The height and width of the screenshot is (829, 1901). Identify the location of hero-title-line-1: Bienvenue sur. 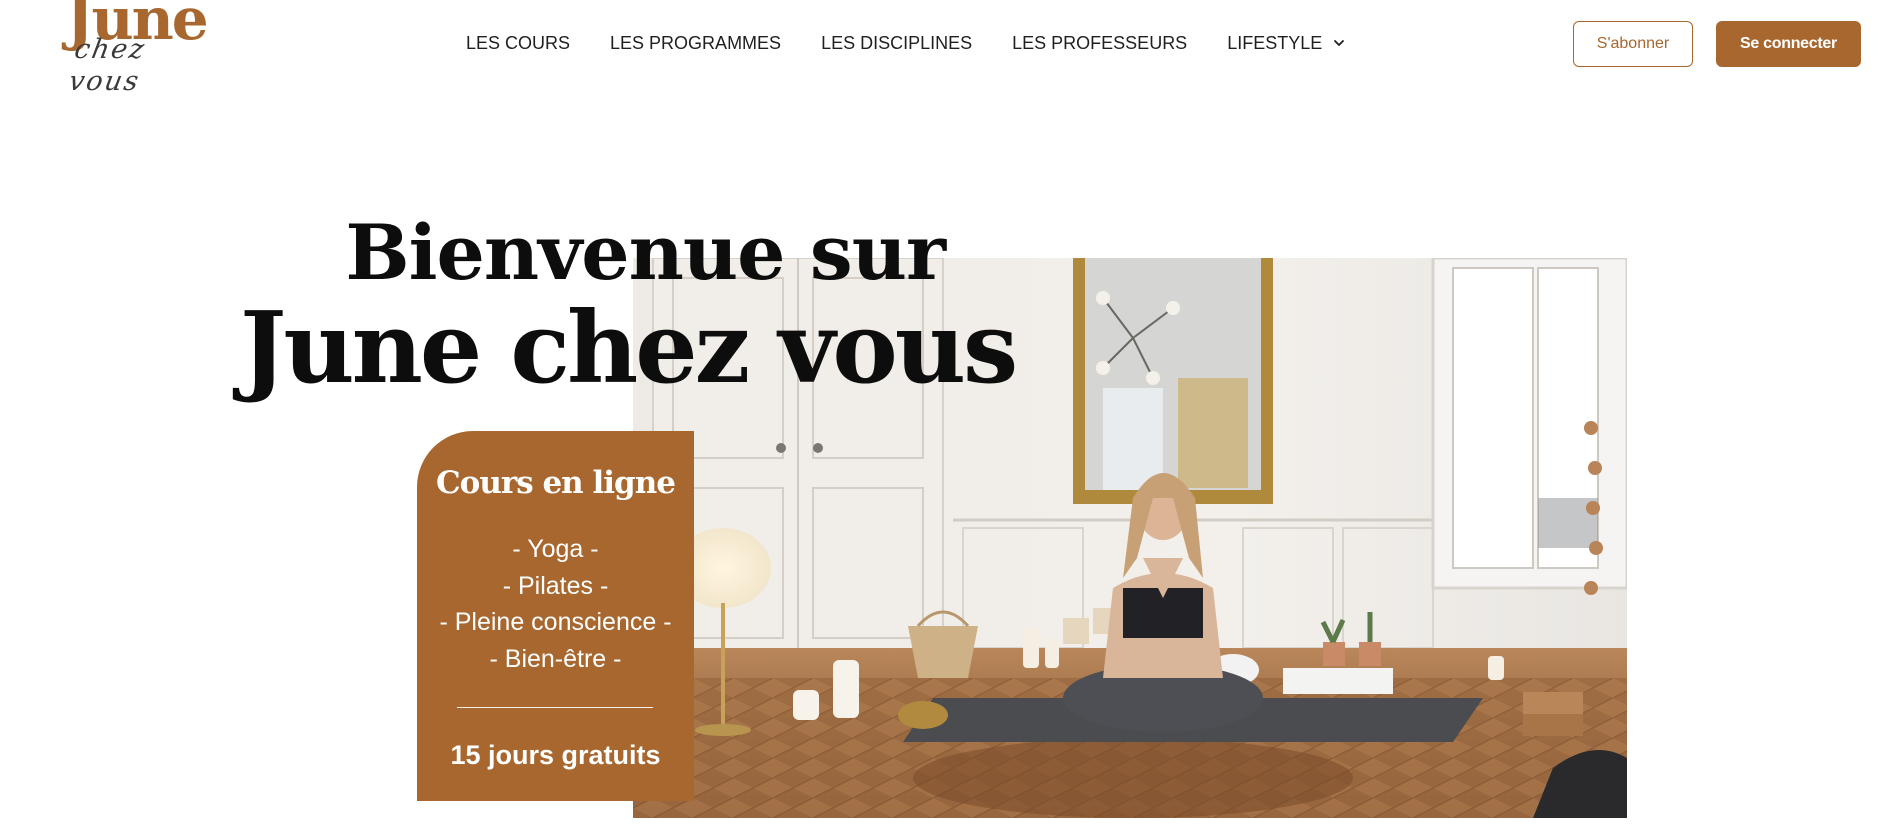
(645, 252).